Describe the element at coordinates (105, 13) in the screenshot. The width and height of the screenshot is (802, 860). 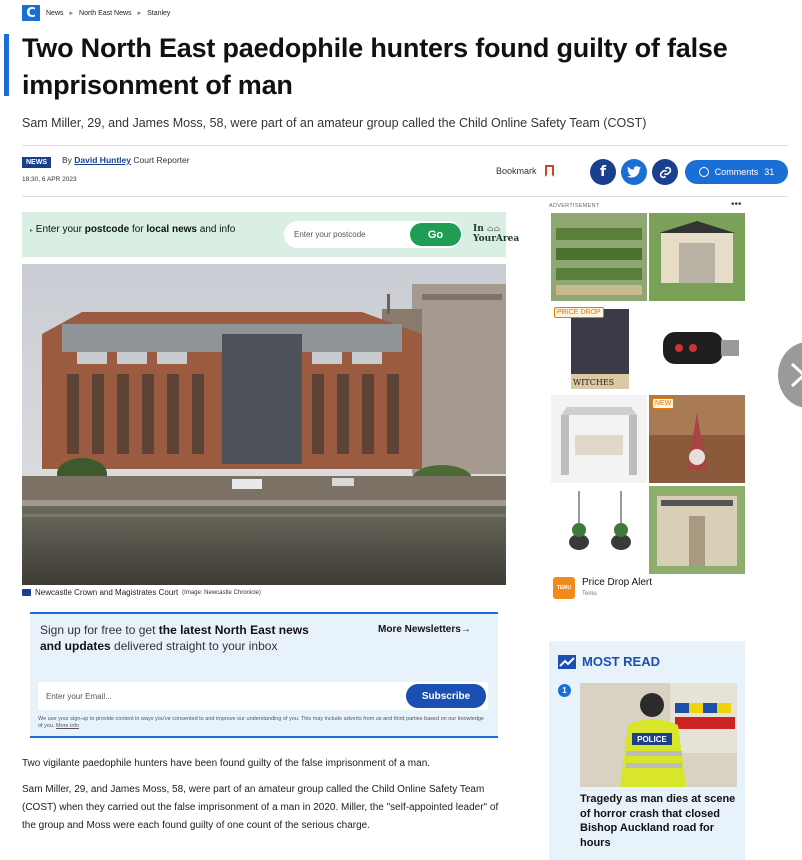
I see `breadcrumb-item-north-east-news: North East News` at that location.